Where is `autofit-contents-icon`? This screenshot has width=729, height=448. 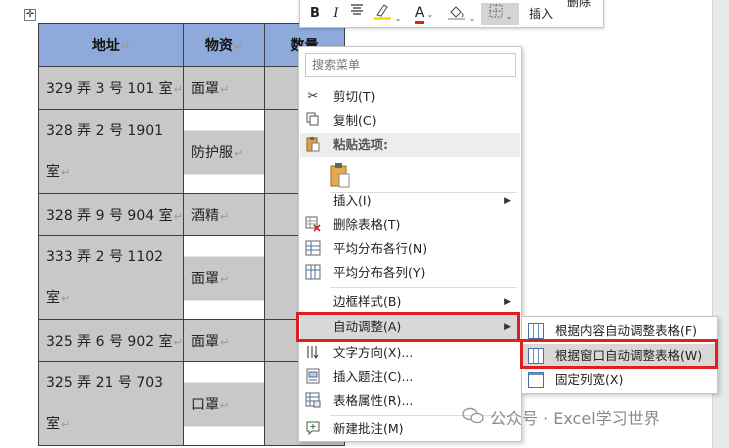
autofit-contents-icon is located at coordinates (536, 331).